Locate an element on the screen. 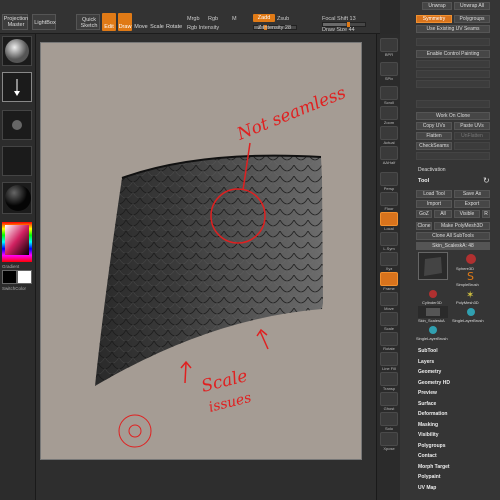 This screenshot has width=500, height=500. alpha-thumbnail is located at coordinates (17, 125).